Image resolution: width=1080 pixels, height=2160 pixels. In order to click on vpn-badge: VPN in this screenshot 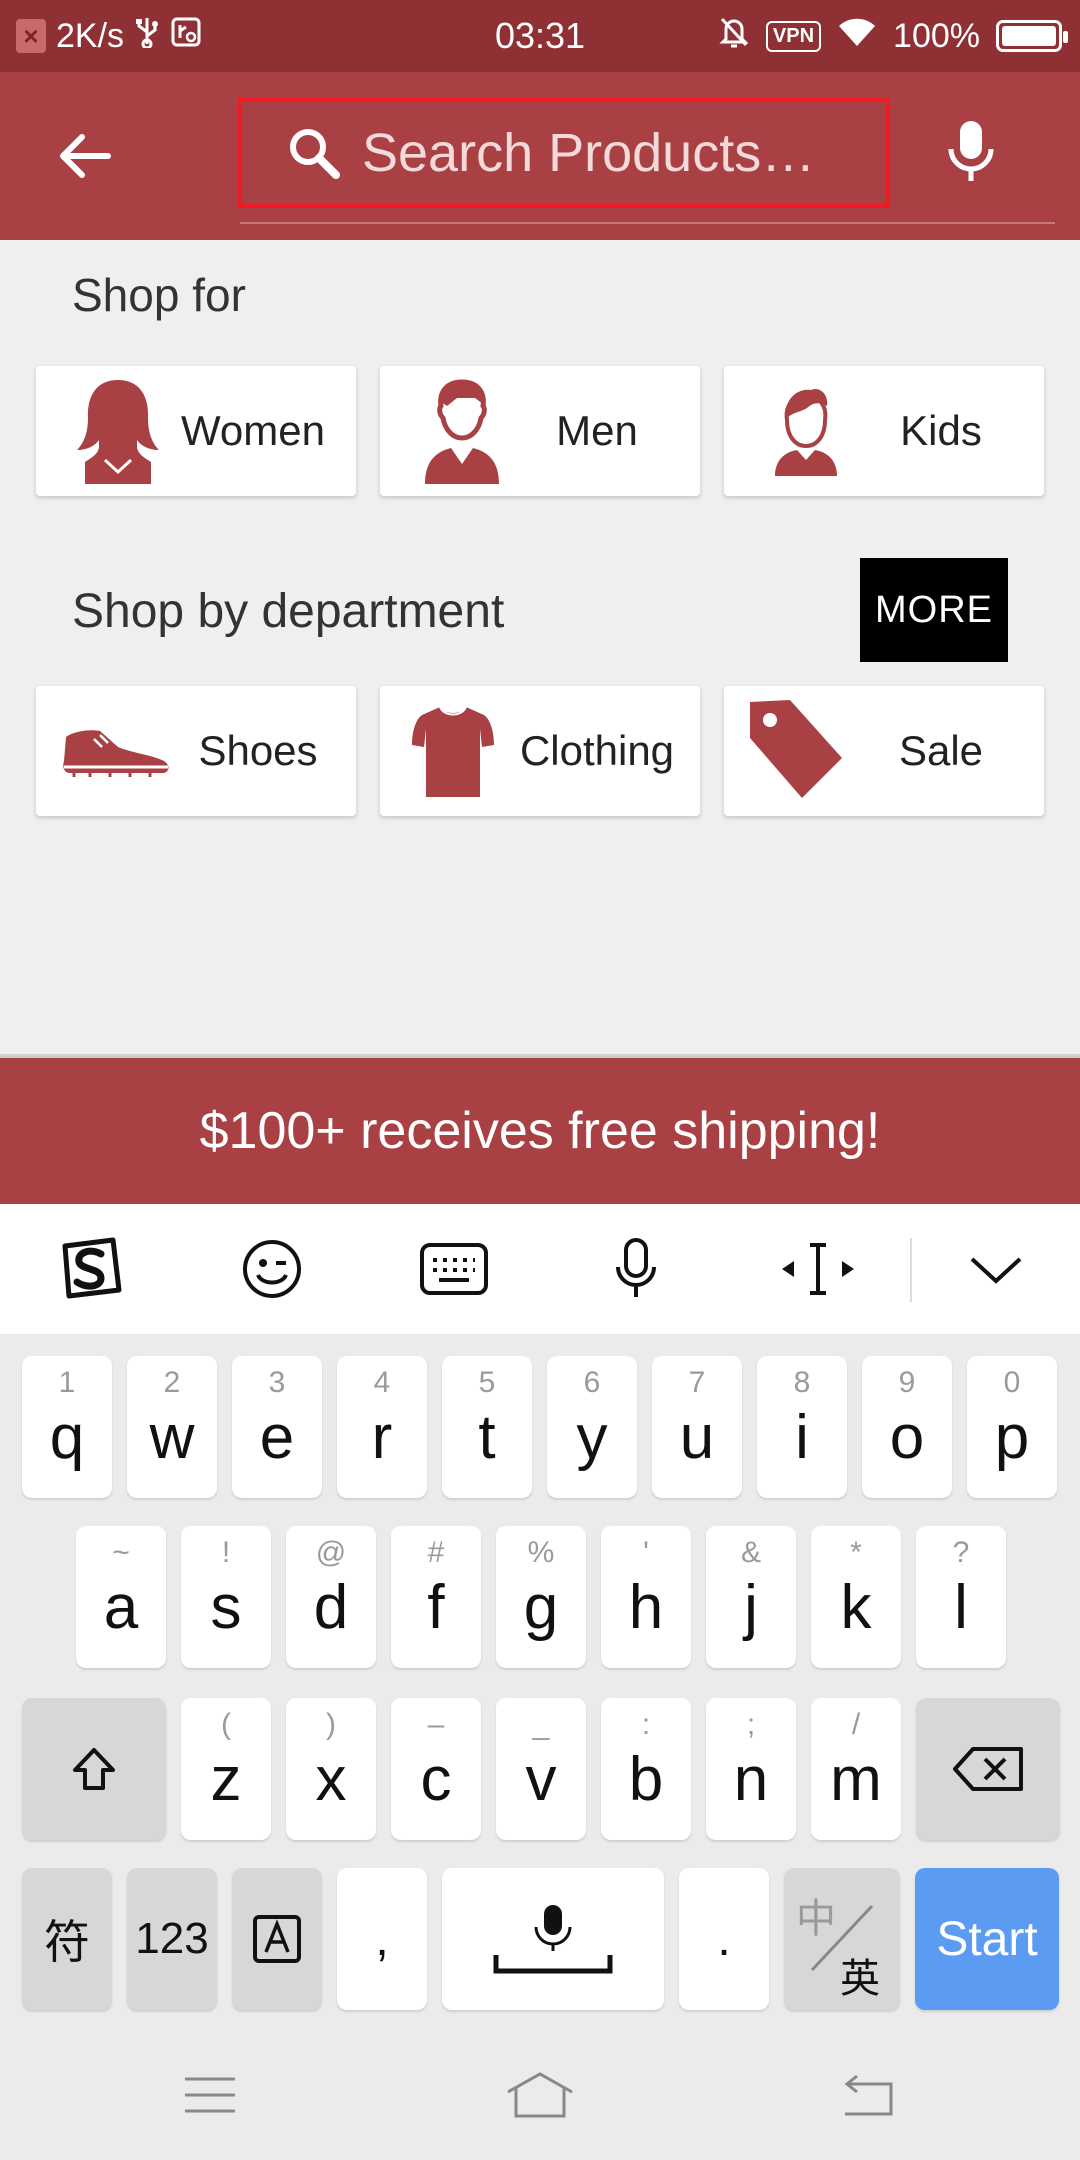, I will do `click(793, 36)`.